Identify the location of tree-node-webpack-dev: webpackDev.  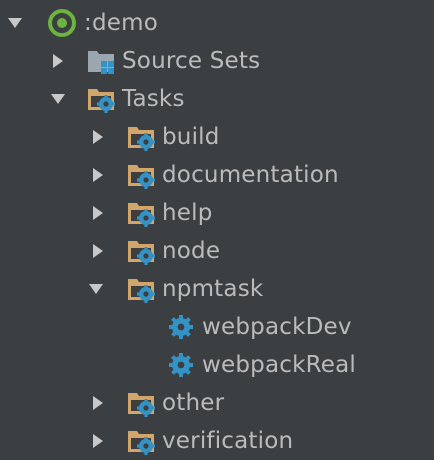
(217, 327).